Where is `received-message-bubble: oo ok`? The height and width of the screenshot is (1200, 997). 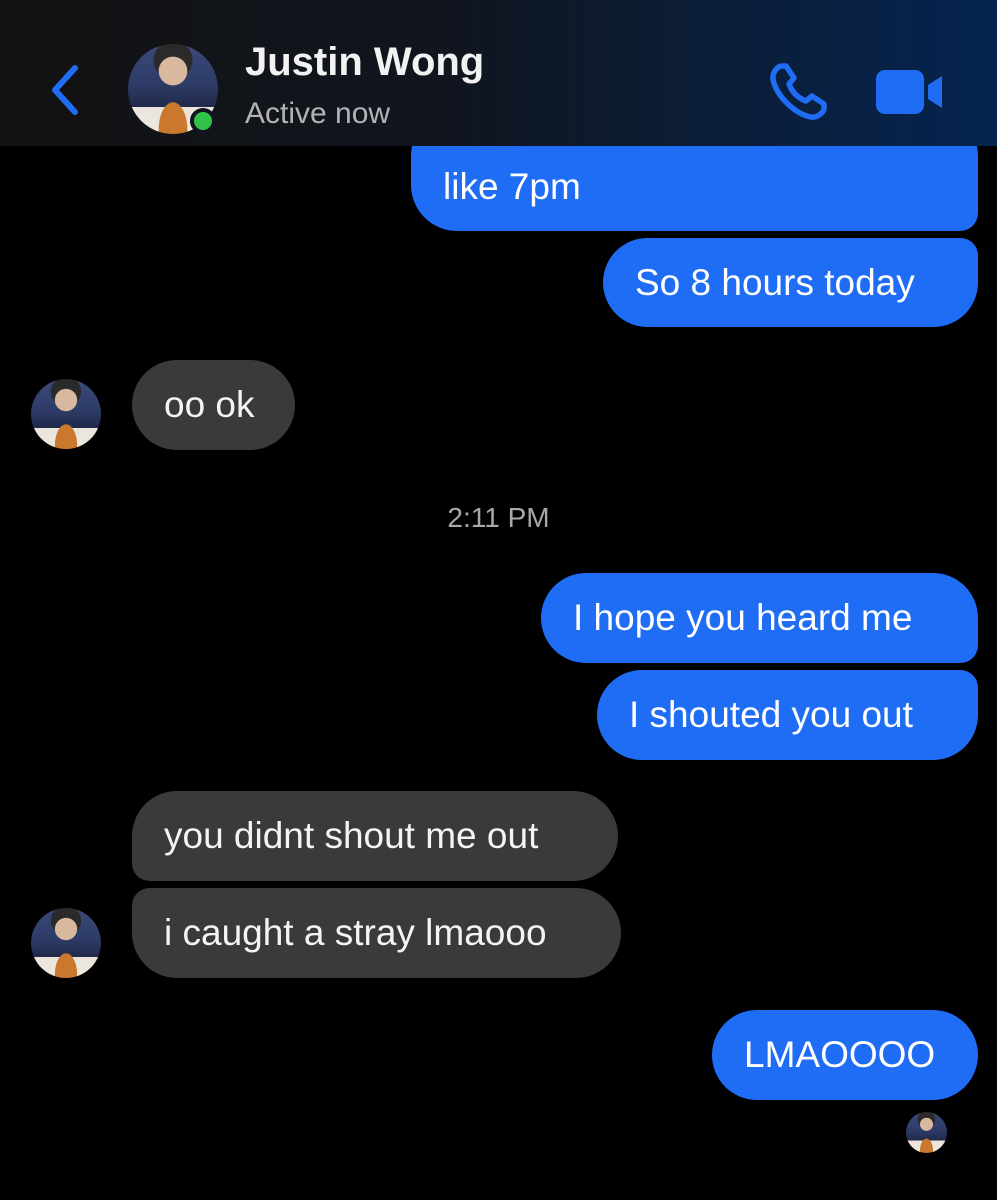
received-message-bubble: oo ok is located at coordinates (213, 405).